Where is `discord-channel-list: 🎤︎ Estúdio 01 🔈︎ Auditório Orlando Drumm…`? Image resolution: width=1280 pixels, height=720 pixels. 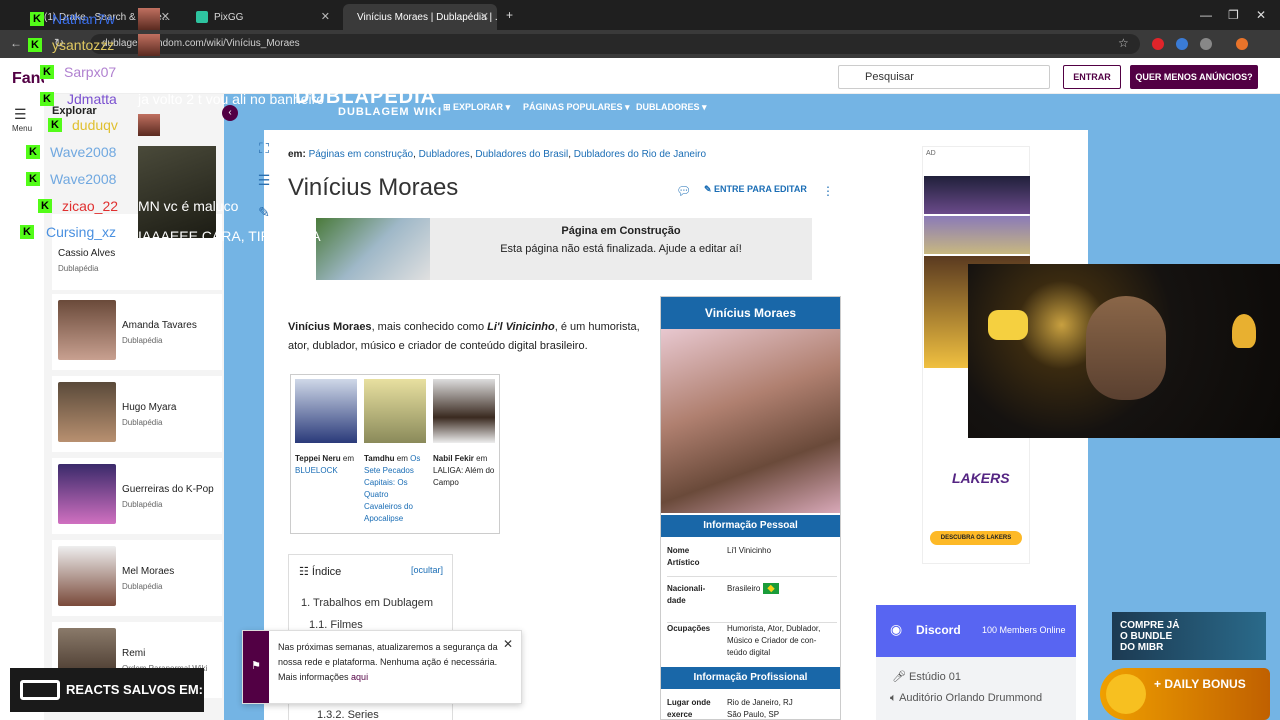 discord-channel-list: 🎤︎ Estúdio 01 🔈︎ Auditório Orlando Drumm… is located at coordinates (976, 688).